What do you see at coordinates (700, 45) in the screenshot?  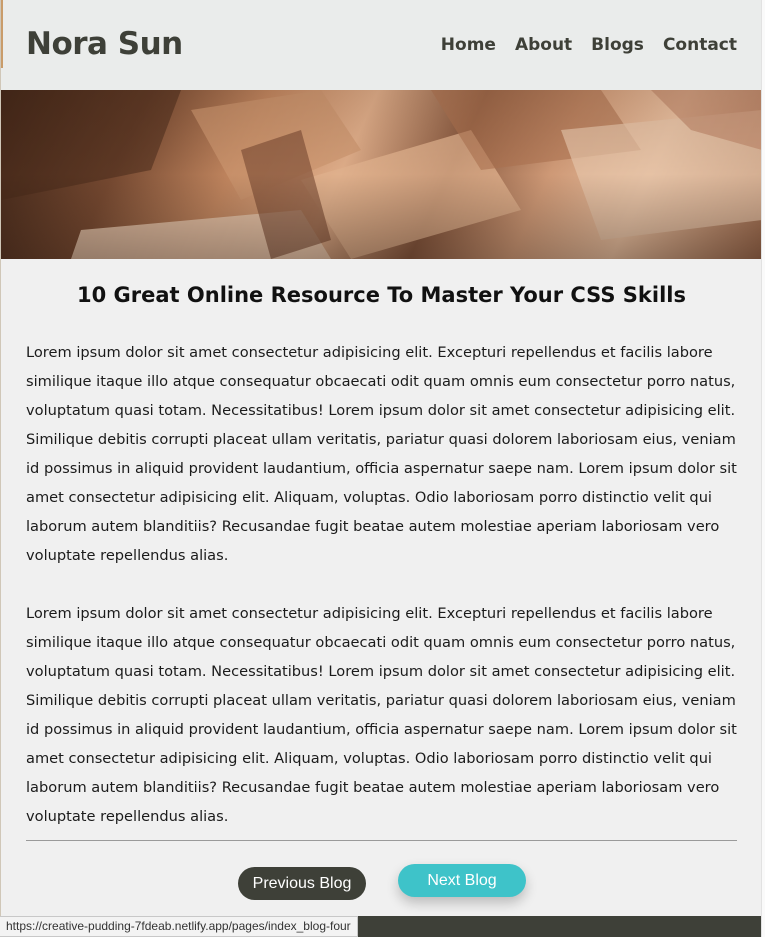 I see `nav-contact: Contact` at bounding box center [700, 45].